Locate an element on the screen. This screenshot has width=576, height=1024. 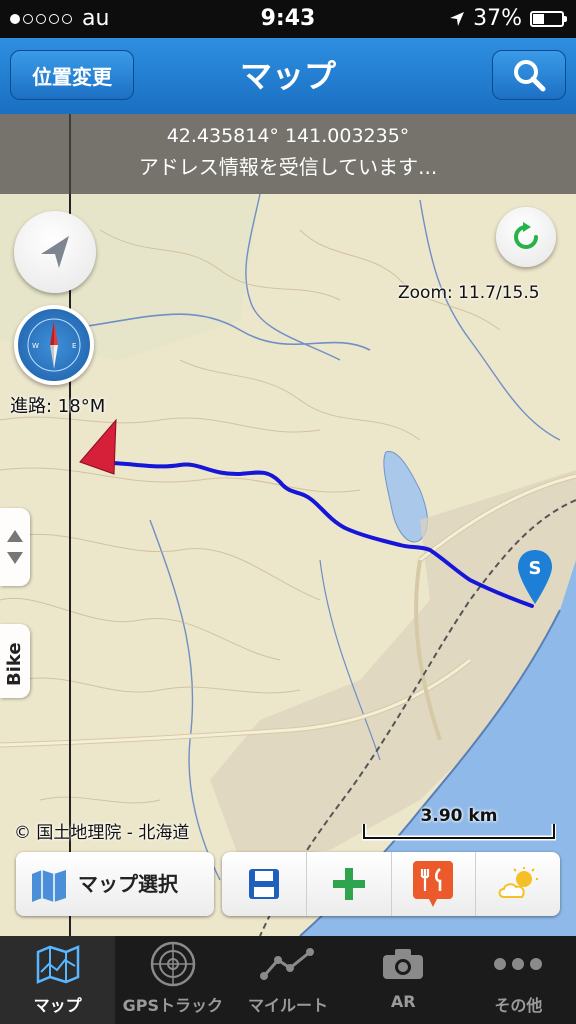
tab-map-label: マップ is located at coordinates (57, 1005).